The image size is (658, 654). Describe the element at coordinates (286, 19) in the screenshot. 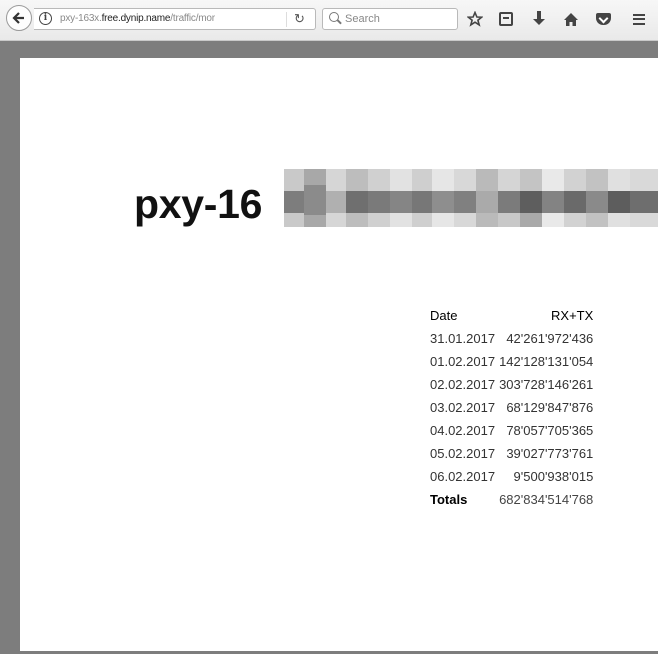

I see `url-separator` at that location.